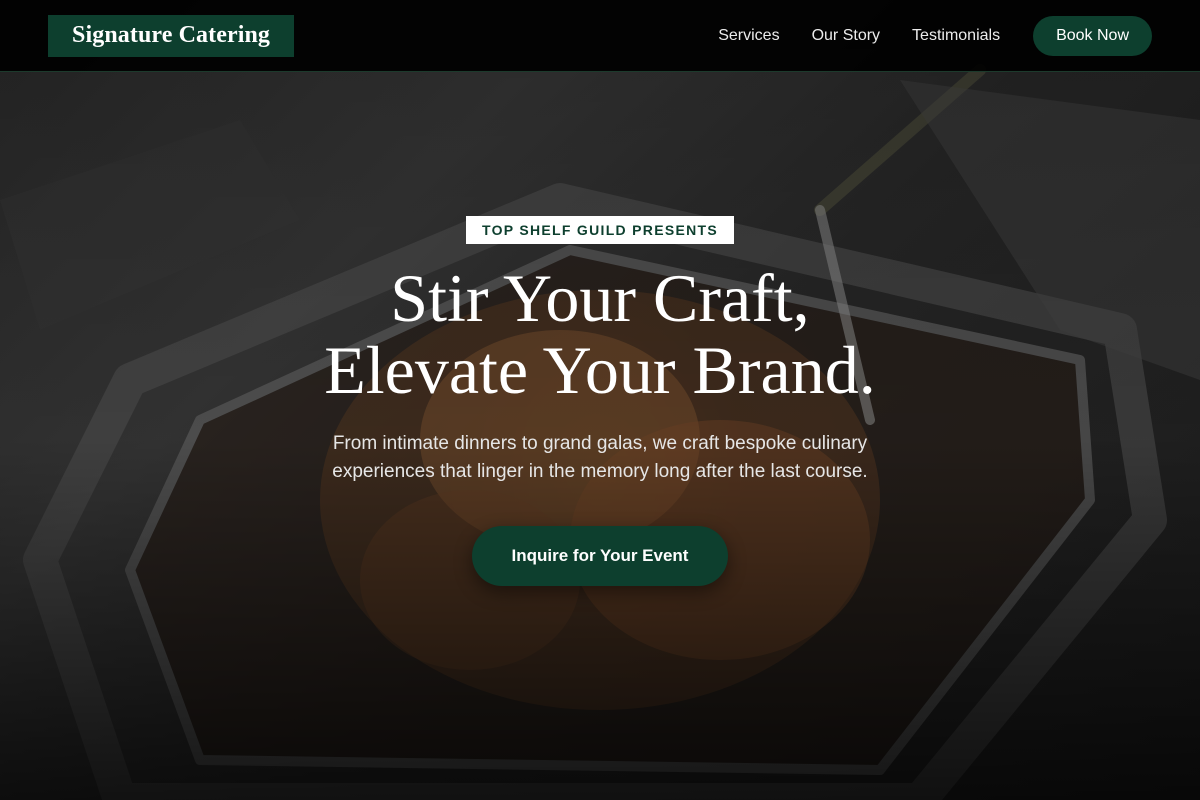 The image size is (1200, 800). What do you see at coordinates (600, 298) in the screenshot?
I see `headline-line-1: Stir Your Craft,` at bounding box center [600, 298].